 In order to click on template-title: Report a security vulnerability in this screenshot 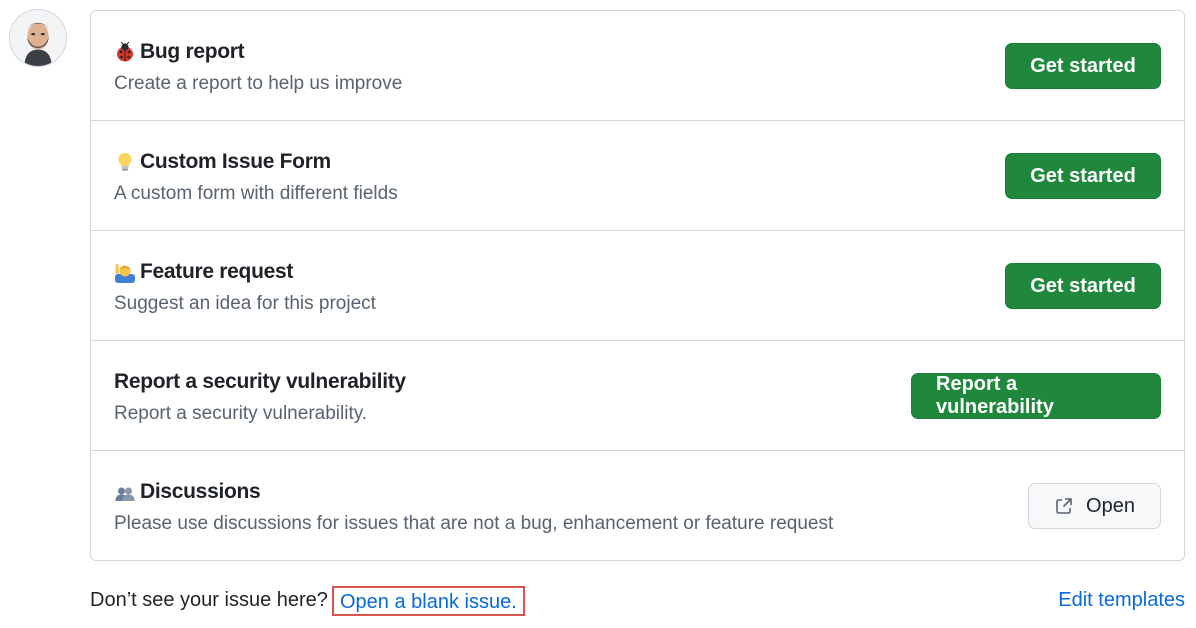, I will do `click(260, 382)`.